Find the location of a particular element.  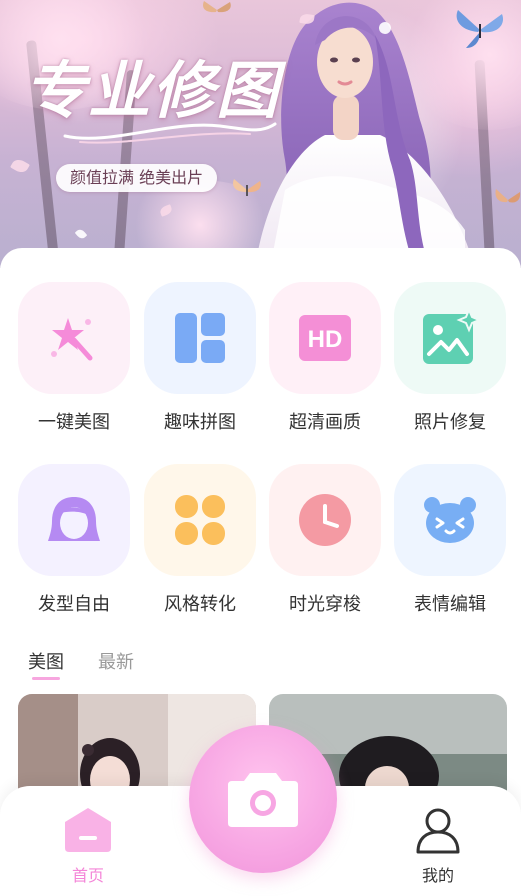

camera-icon is located at coordinates (263, 800).